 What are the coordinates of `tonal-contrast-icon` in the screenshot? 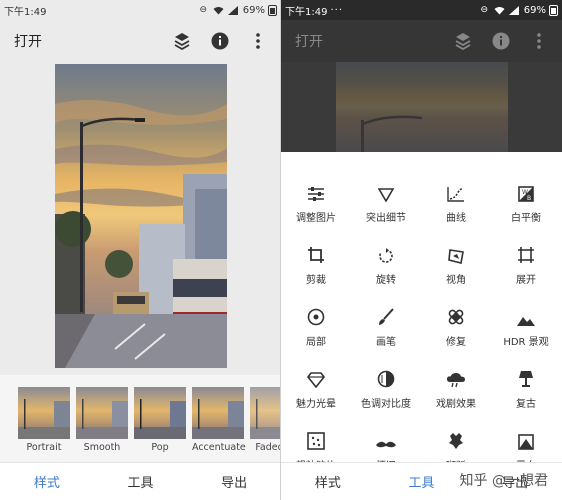 It's located at (386, 374).